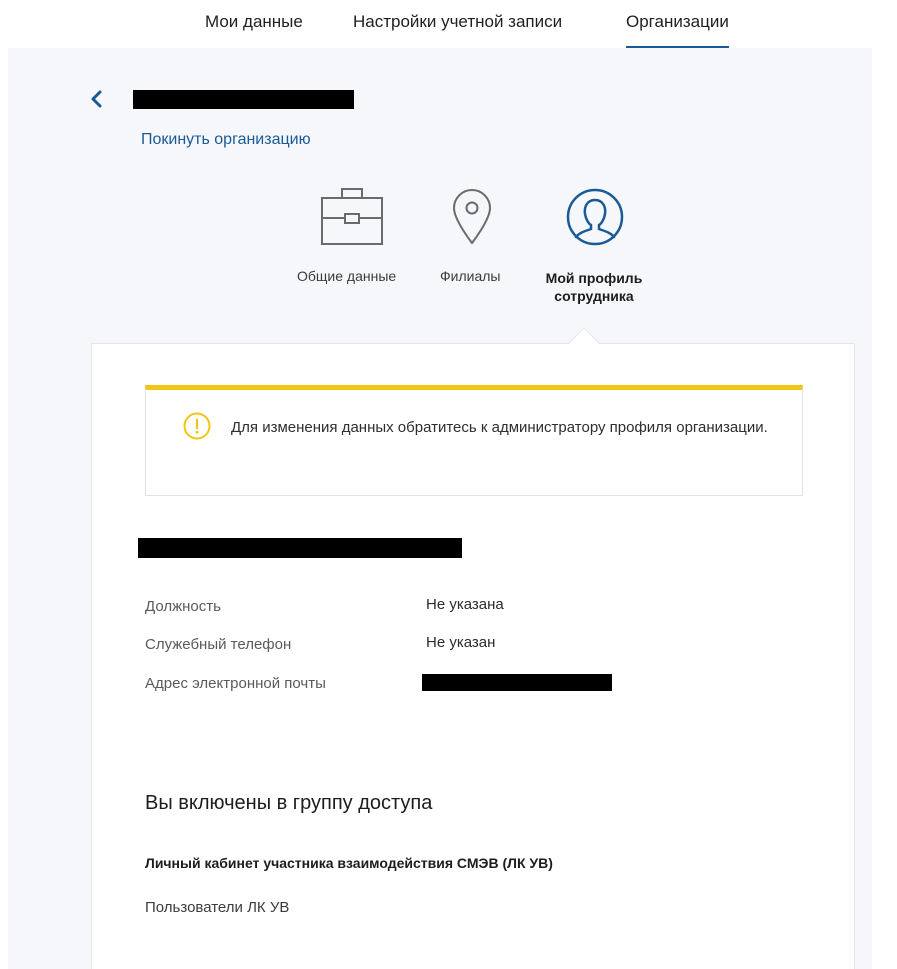 The image size is (897, 969). What do you see at coordinates (677, 30) in the screenshot?
I see `tab-organizations: Организации` at bounding box center [677, 30].